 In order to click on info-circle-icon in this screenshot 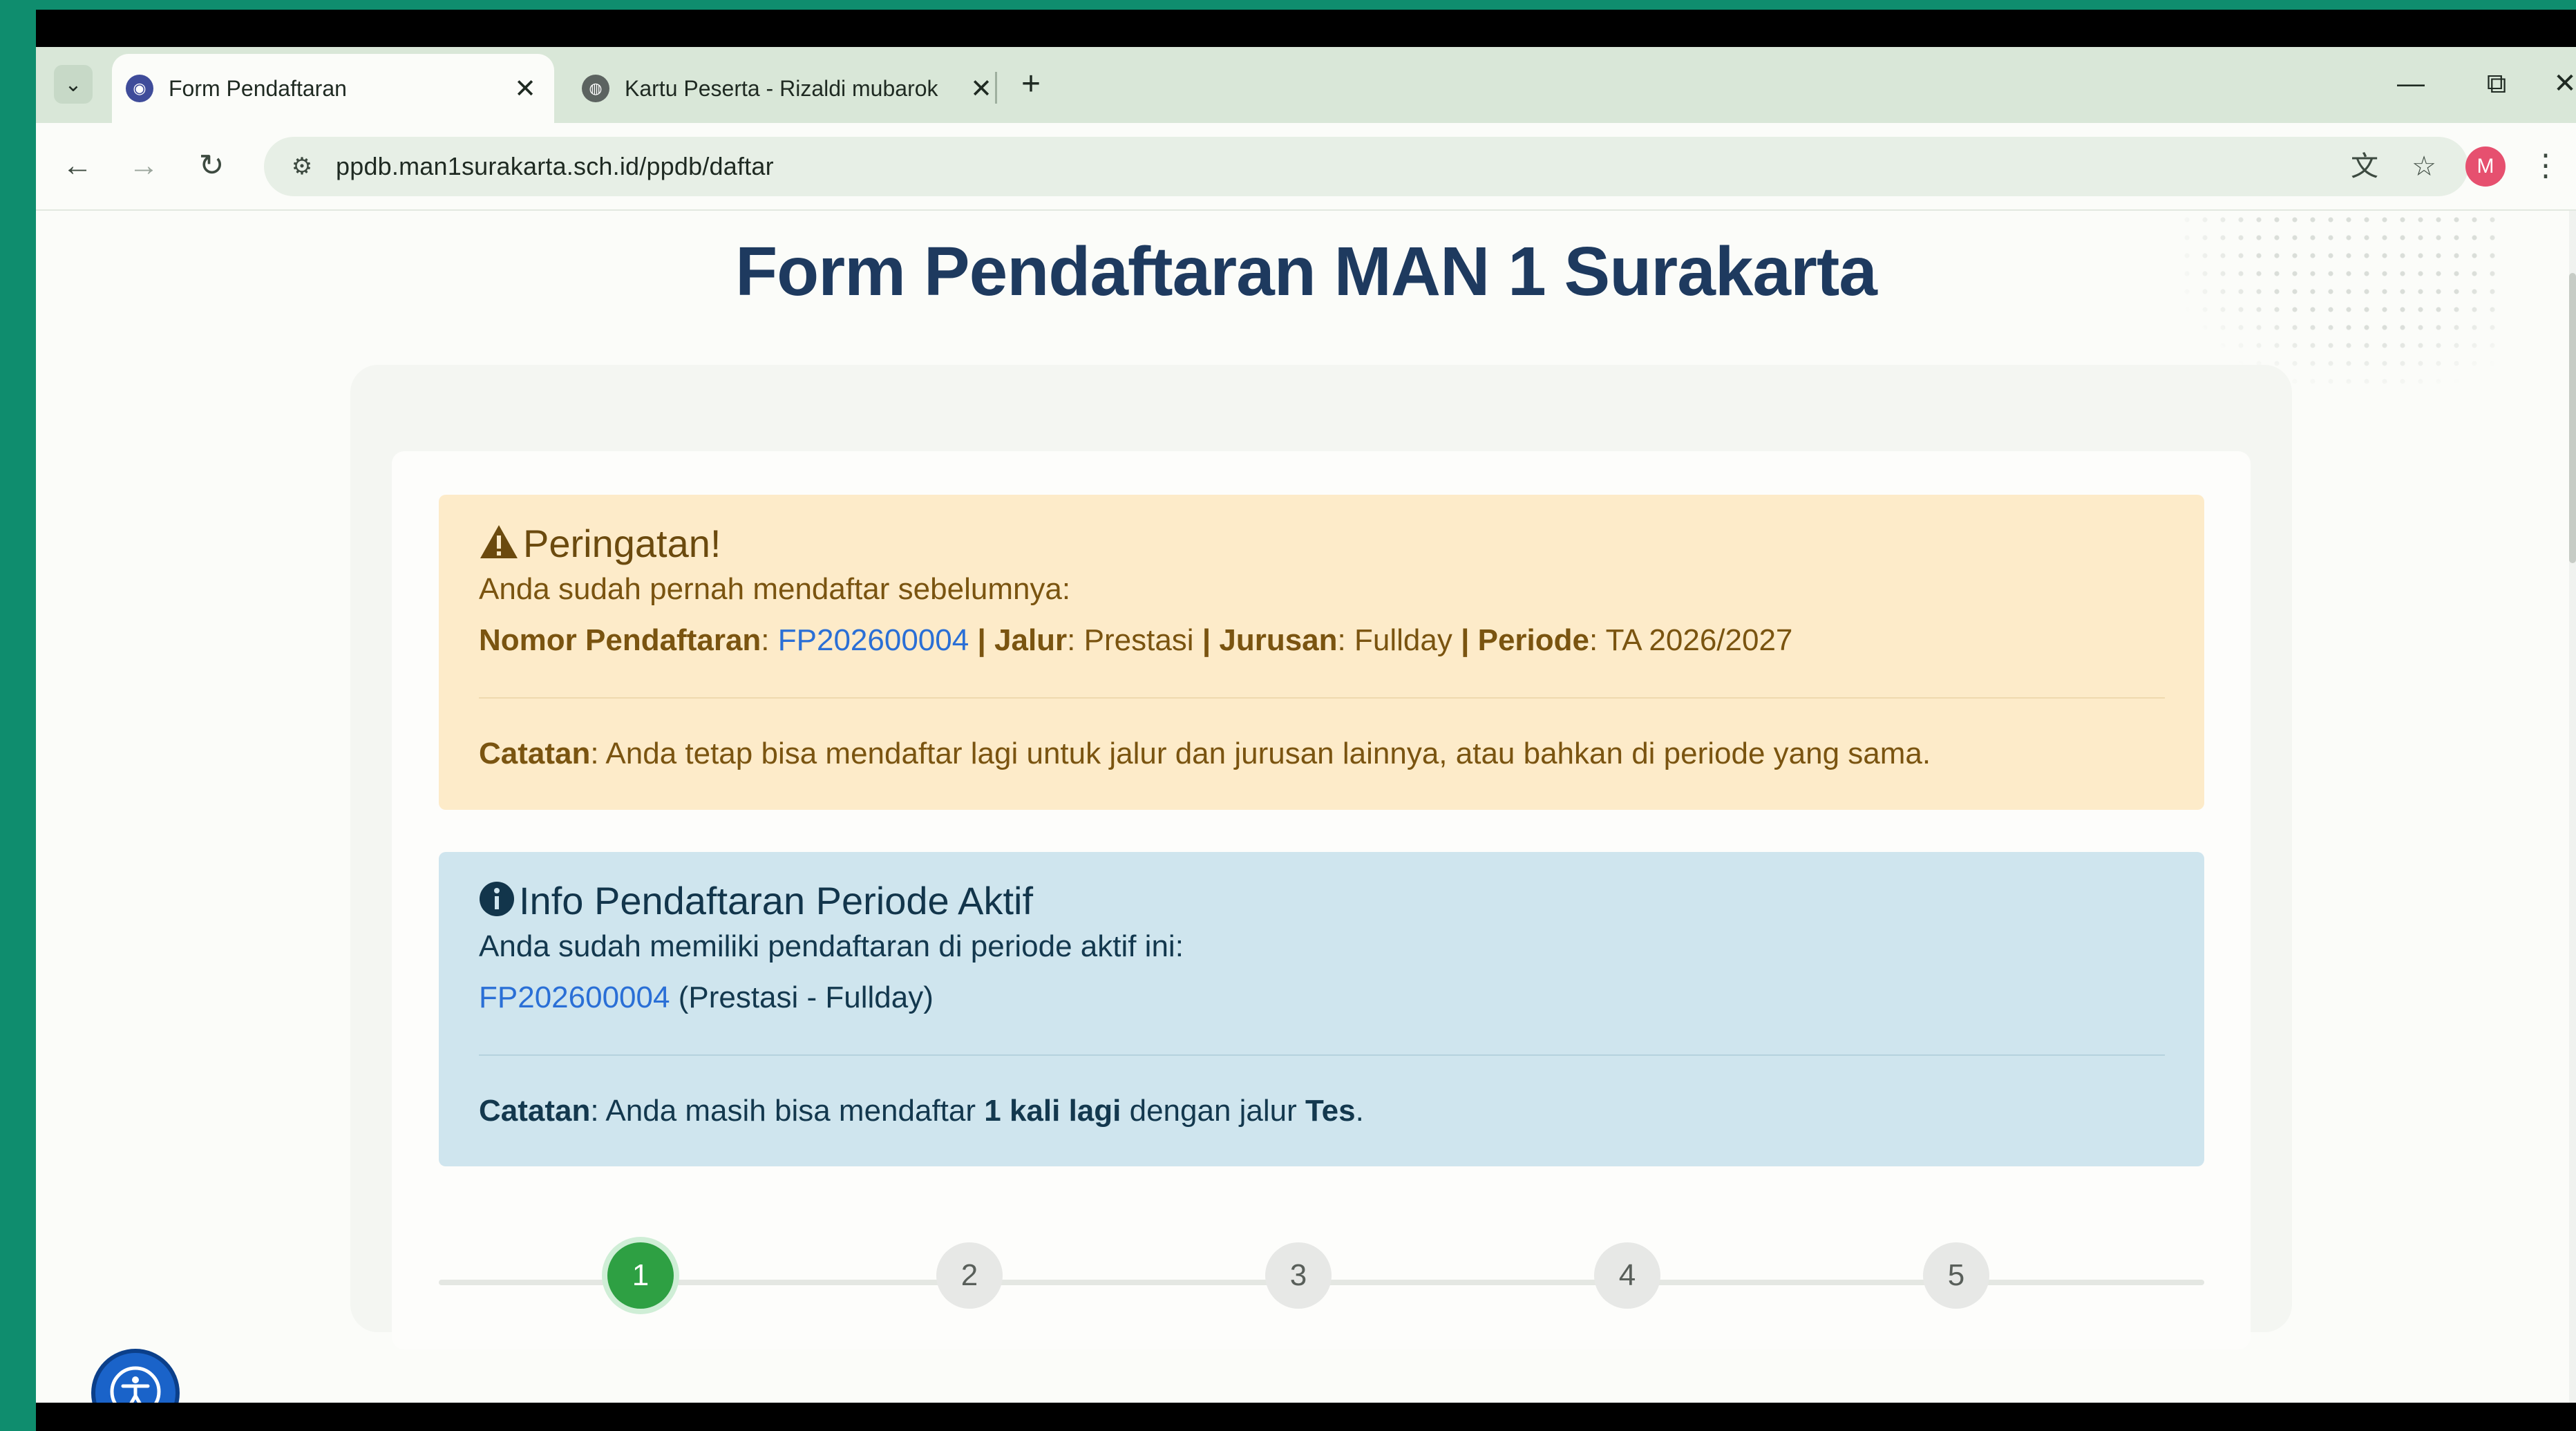, I will do `click(497, 903)`.